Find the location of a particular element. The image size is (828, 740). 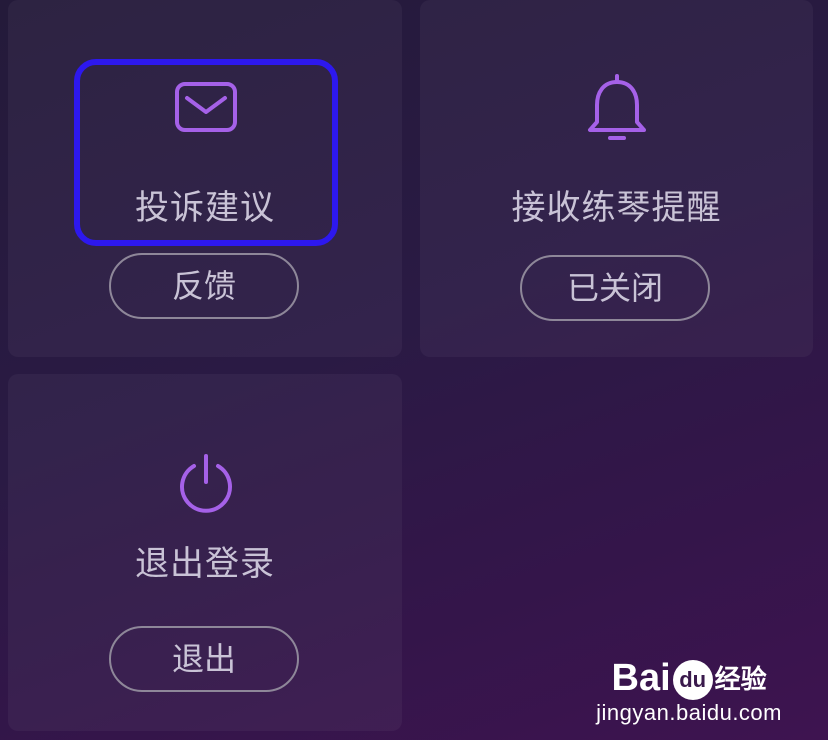

logout-title: 退出登录 is located at coordinates (205, 564).